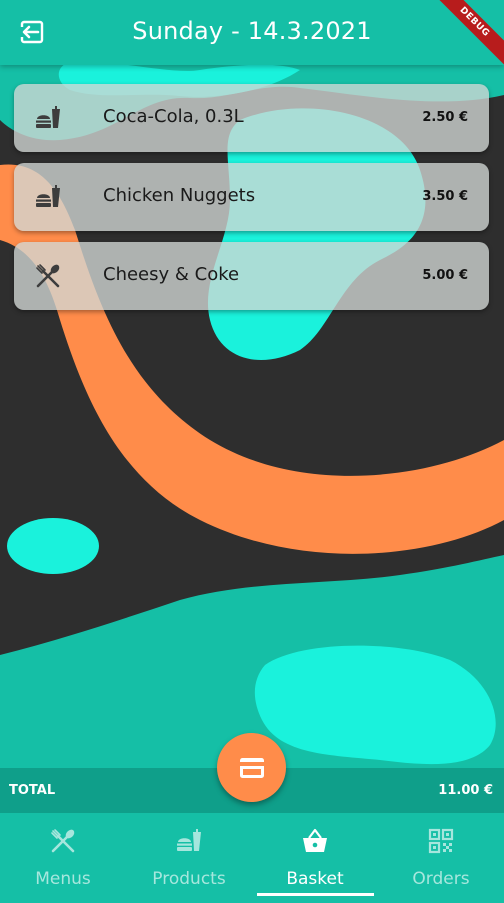 The image size is (504, 903). I want to click on active-tab-indicator, so click(315, 894).